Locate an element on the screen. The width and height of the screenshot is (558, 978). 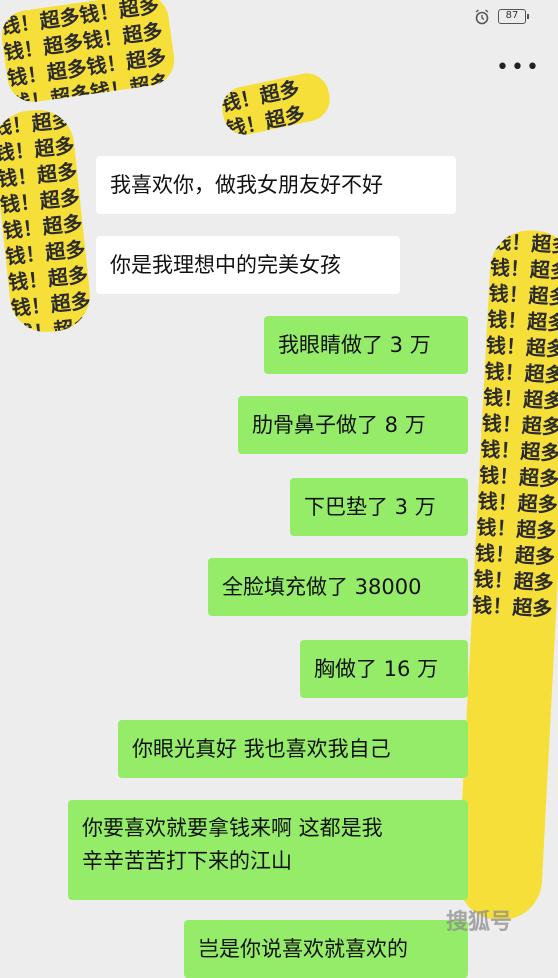
outgoing-message-bubble: 我眼睛做了 3 万 is located at coordinates (366, 345).